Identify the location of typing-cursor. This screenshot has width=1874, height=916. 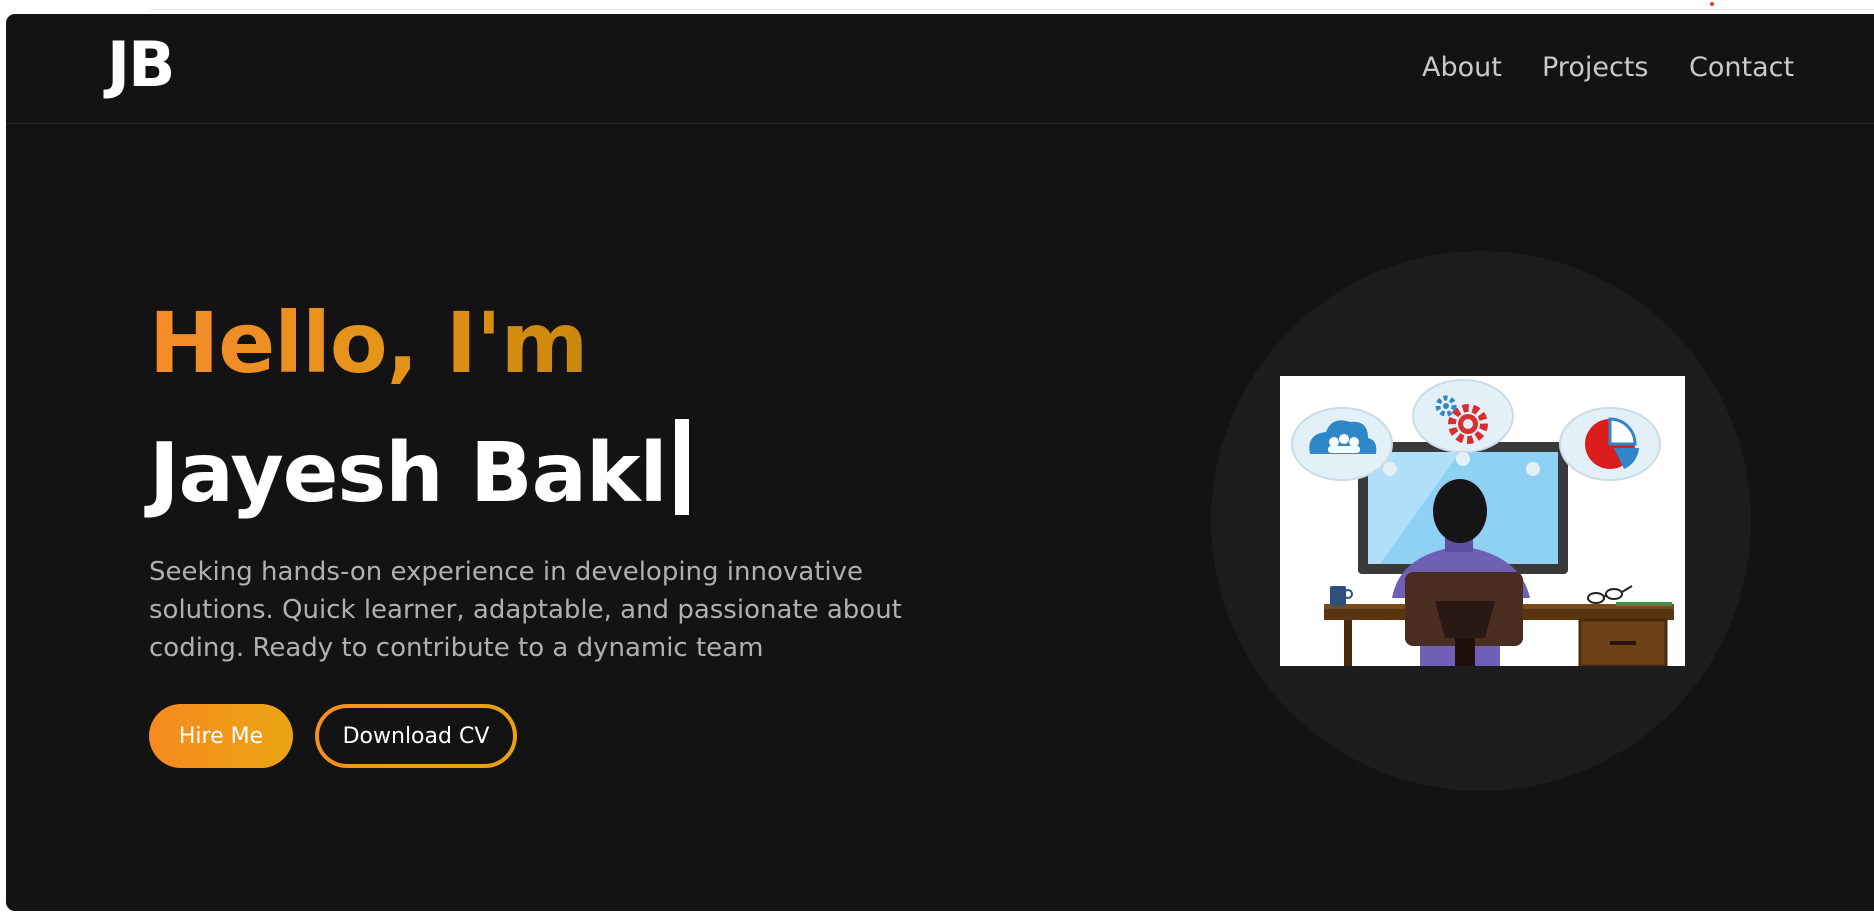
(681, 467).